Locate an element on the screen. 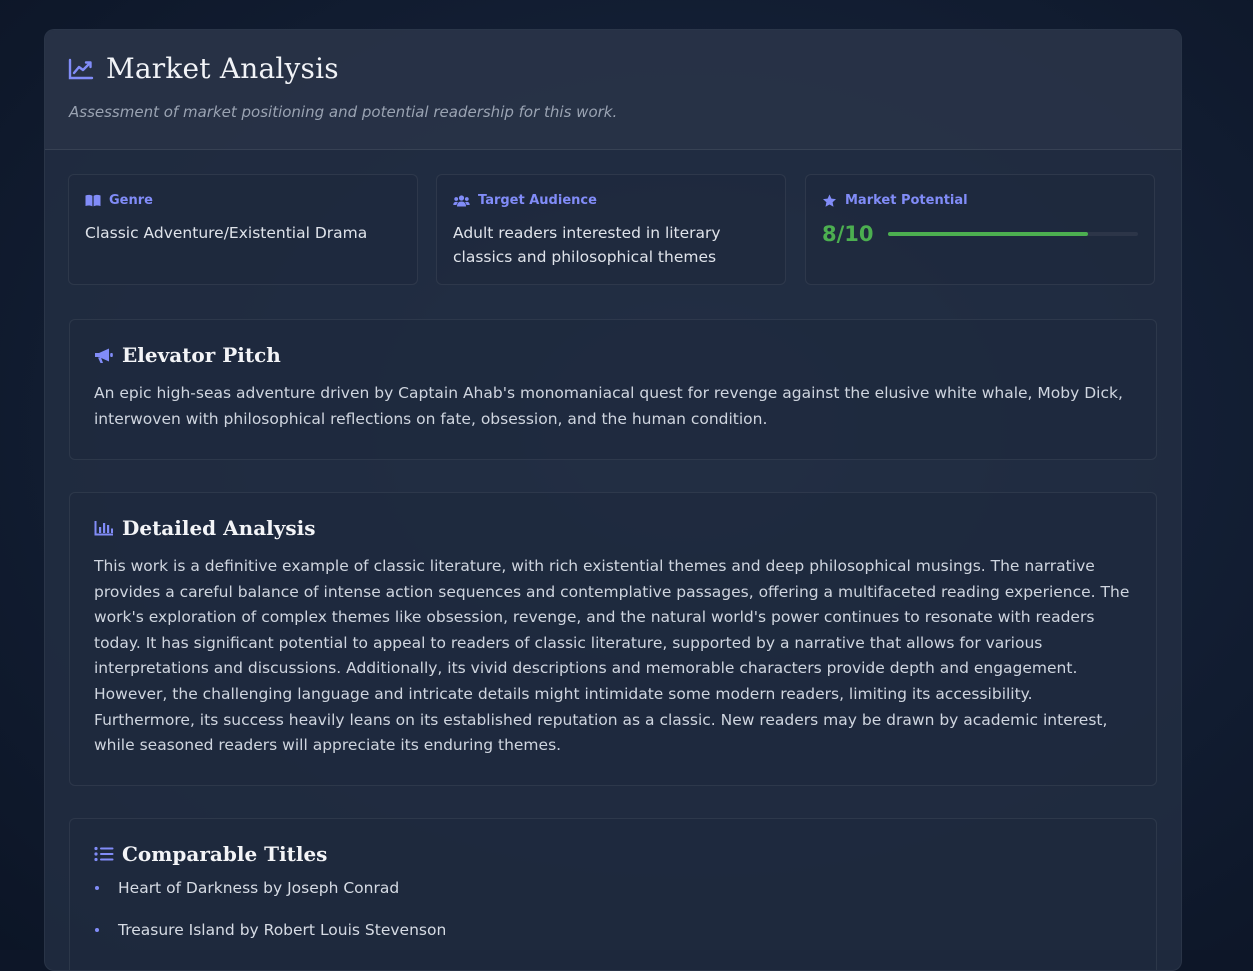 The image size is (1253, 971). book-open-icon is located at coordinates (93, 200).